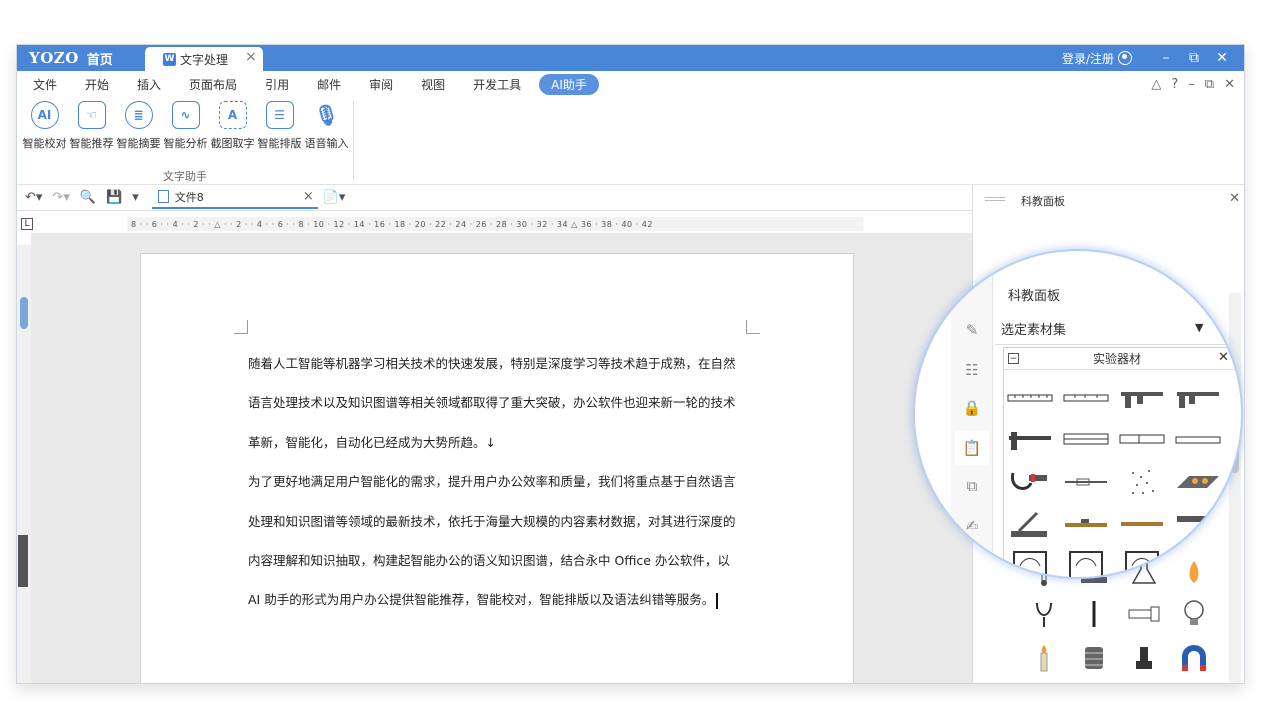 The image size is (1280, 720). I want to click on paragraph-line-last: AI 助手的形式为用户办公提供智能推荐，智能校对，智能排版以及语法纠错等服务。, so click(498, 599).